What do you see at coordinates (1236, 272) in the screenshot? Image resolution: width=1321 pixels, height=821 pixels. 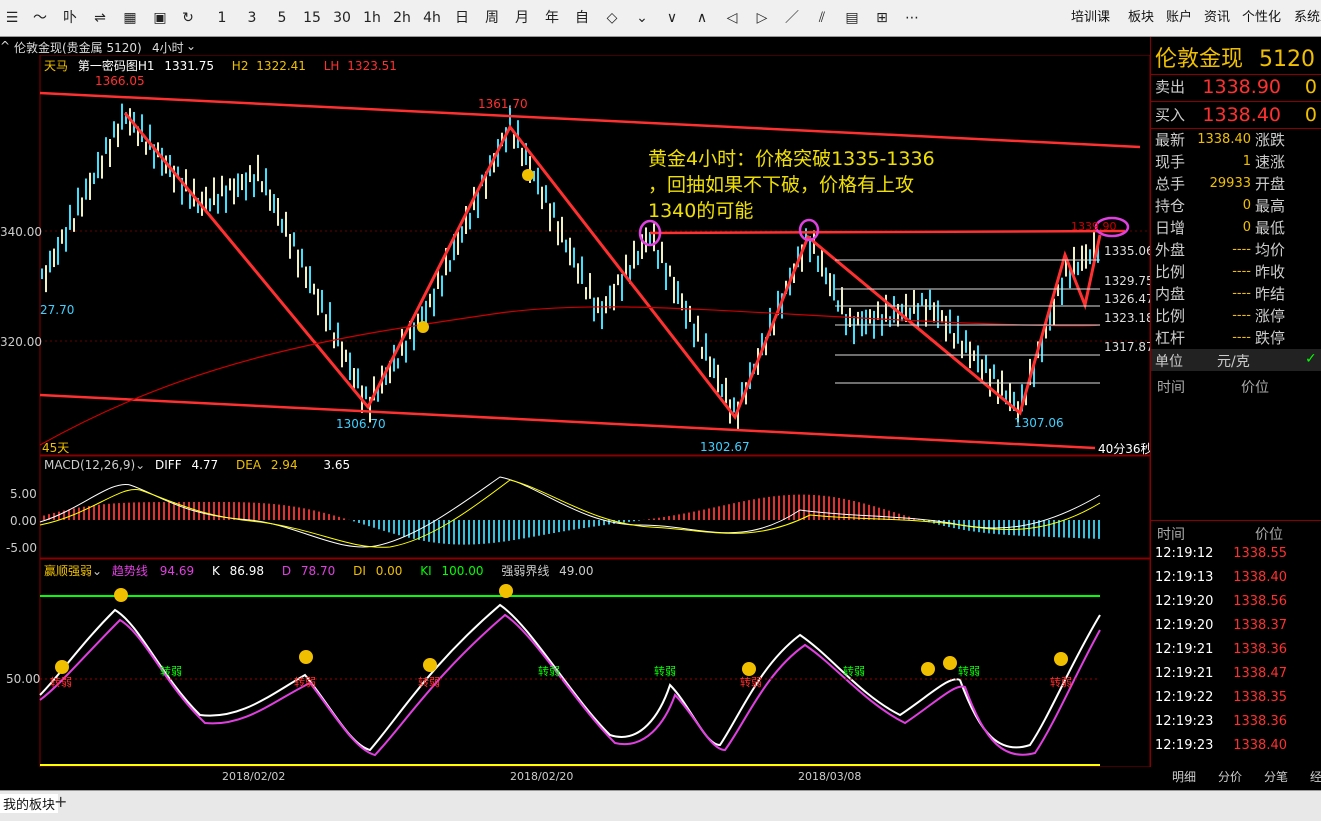 I see `stat-row: 比例 ---- 昨收` at bounding box center [1236, 272].